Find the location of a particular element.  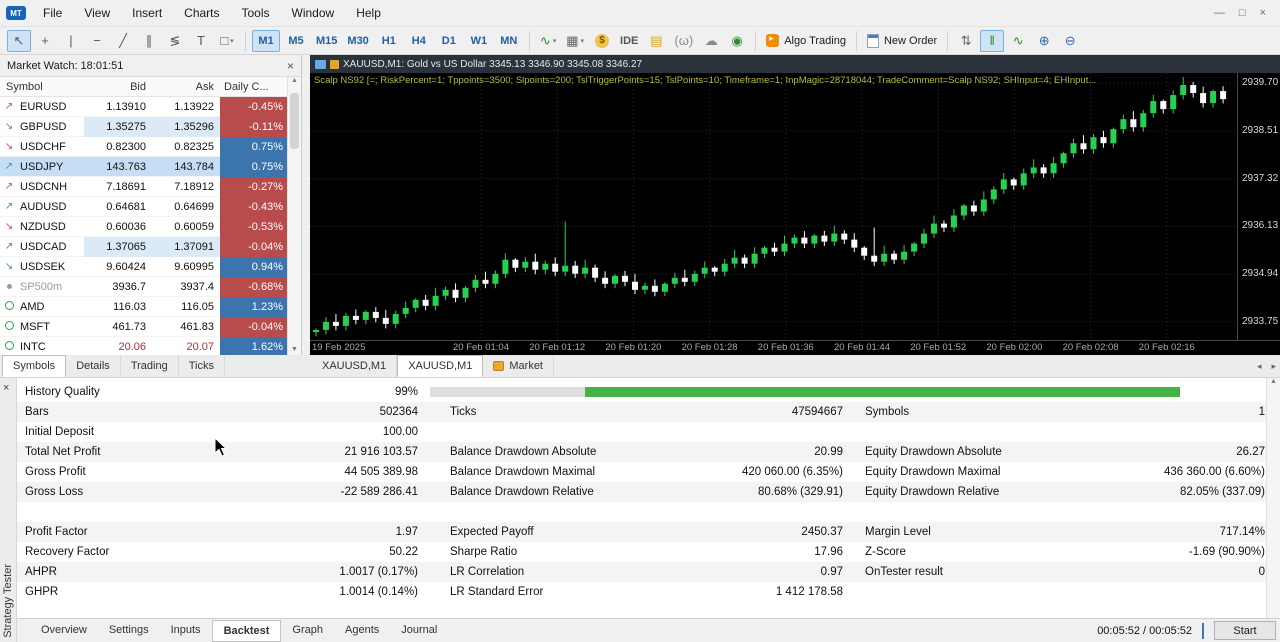

timeframe-m15: M15 is located at coordinates (326, 41).